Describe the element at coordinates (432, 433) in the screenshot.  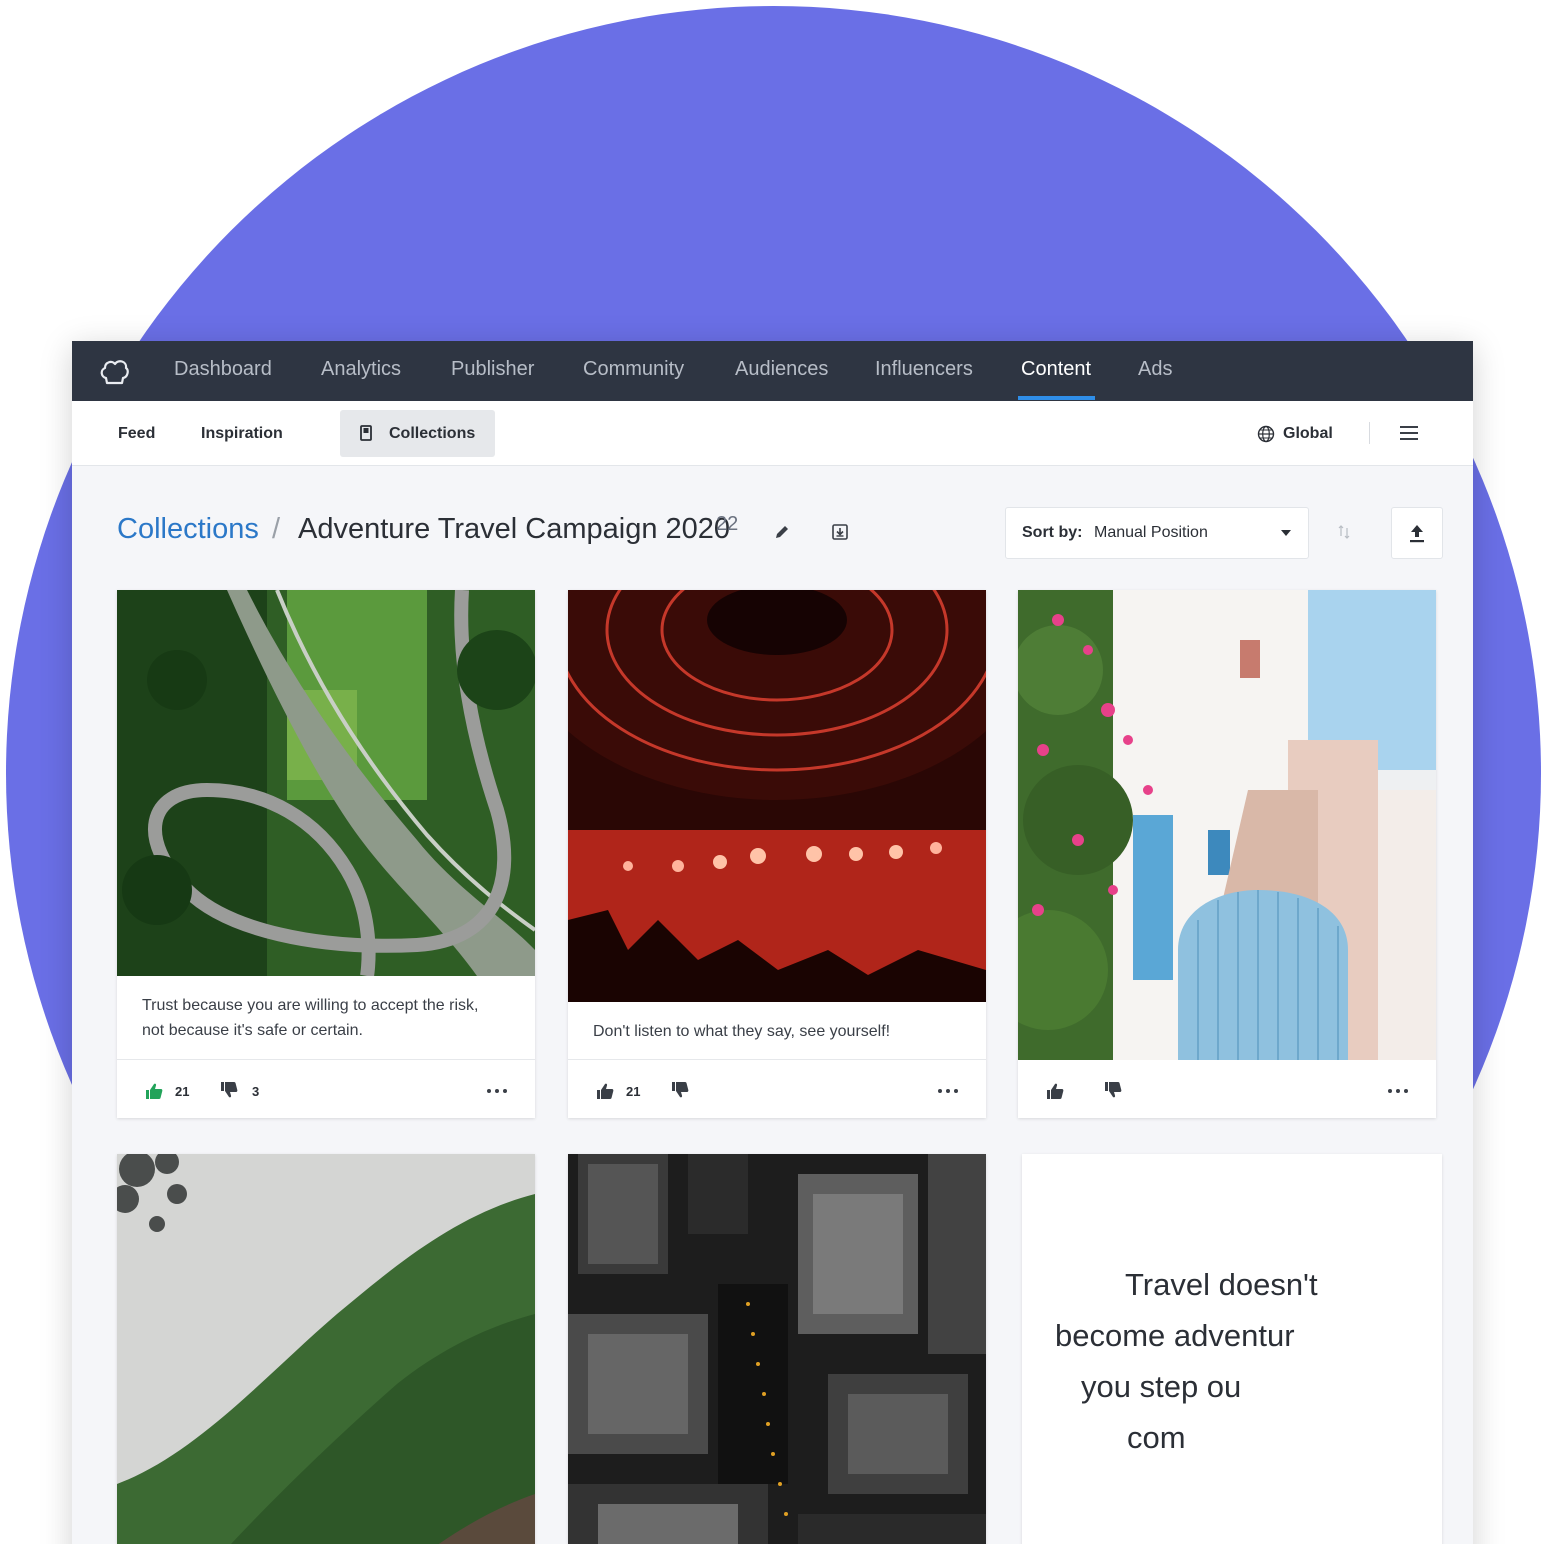
I see `subnav-collections-label: Collections` at that location.